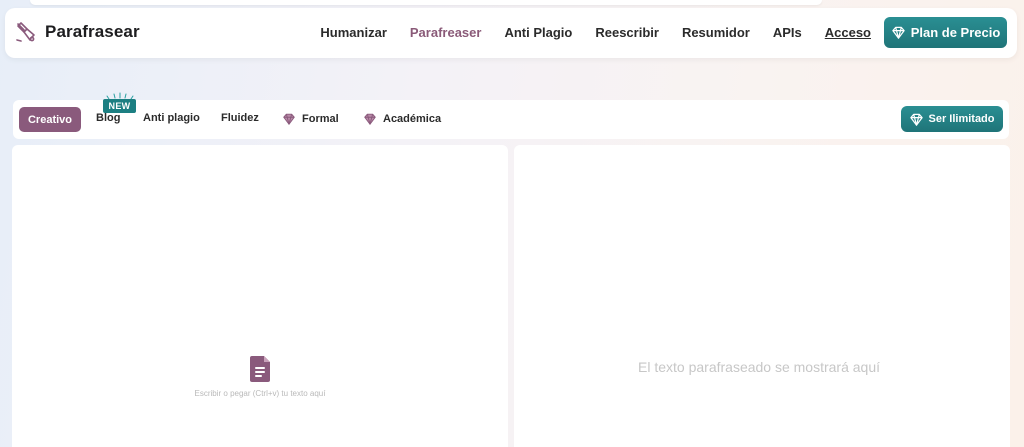 The height and width of the screenshot is (447, 1024). I want to click on mode-fluidez-button: Fluidez, so click(240, 118).